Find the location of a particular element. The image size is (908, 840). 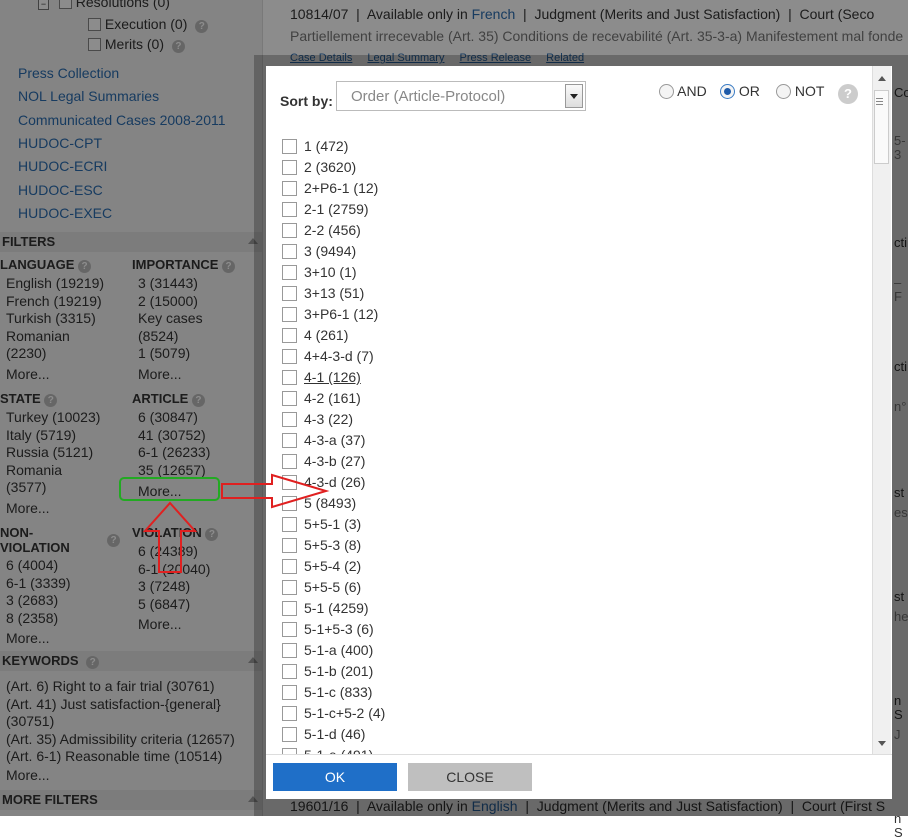

option-label: 3+13 (51) is located at coordinates (334, 293).